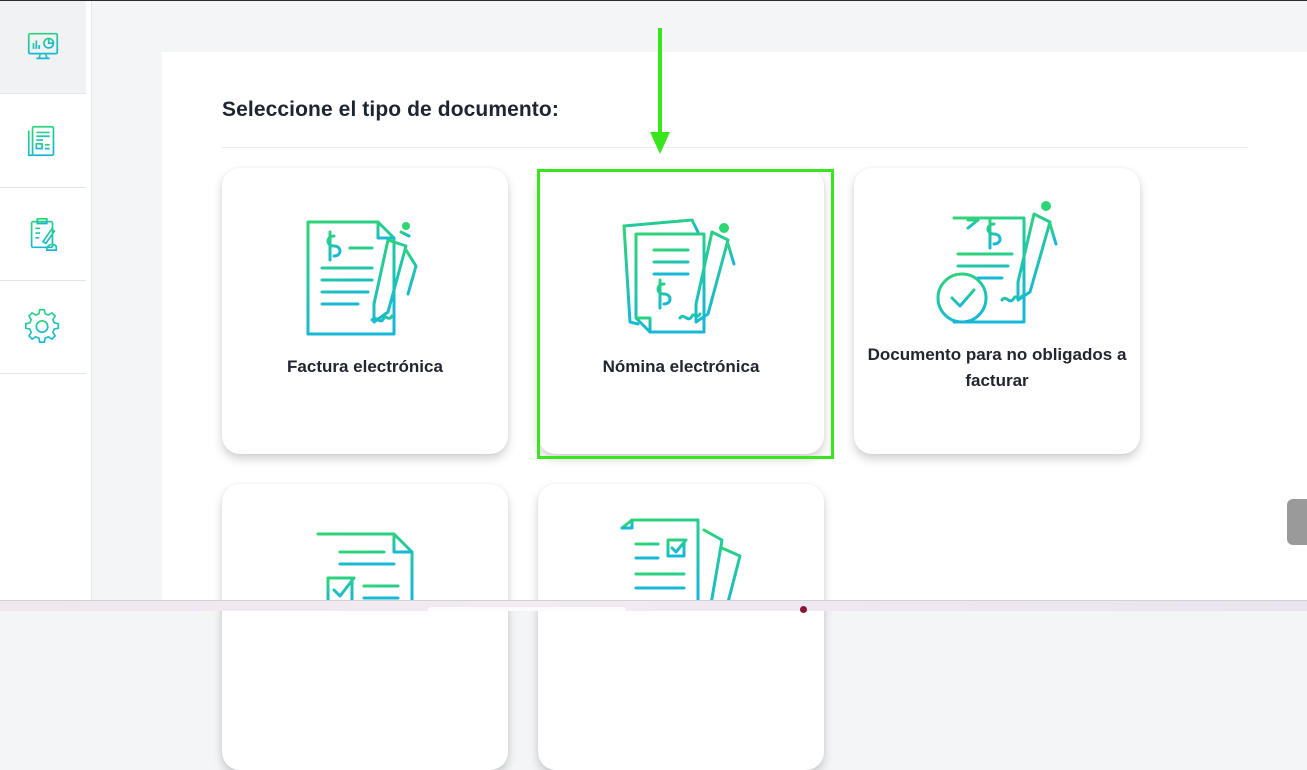 The image size is (1307, 770). I want to click on title-divider, so click(735, 147).